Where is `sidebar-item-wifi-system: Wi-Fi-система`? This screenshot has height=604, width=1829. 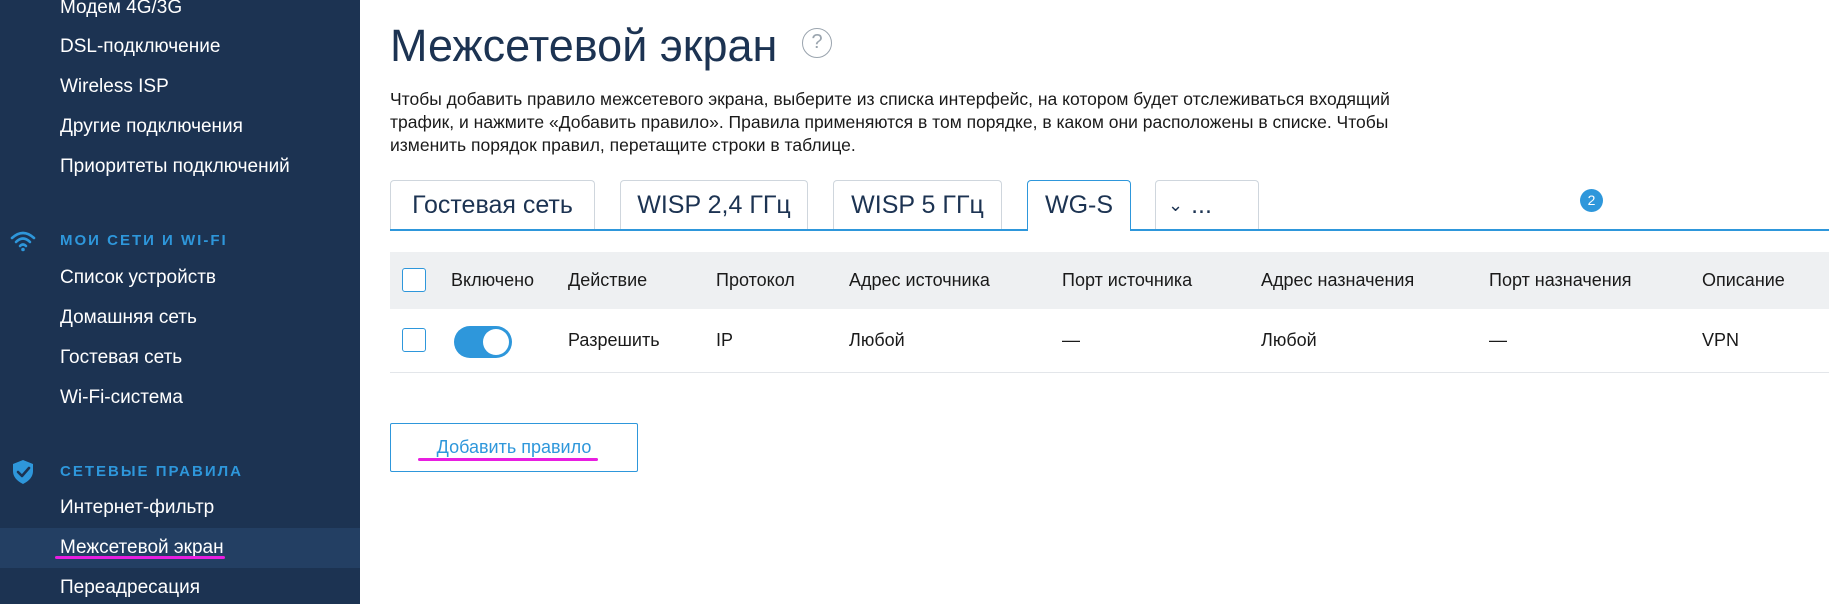 sidebar-item-wifi-system: Wi-Fi-система is located at coordinates (180, 398).